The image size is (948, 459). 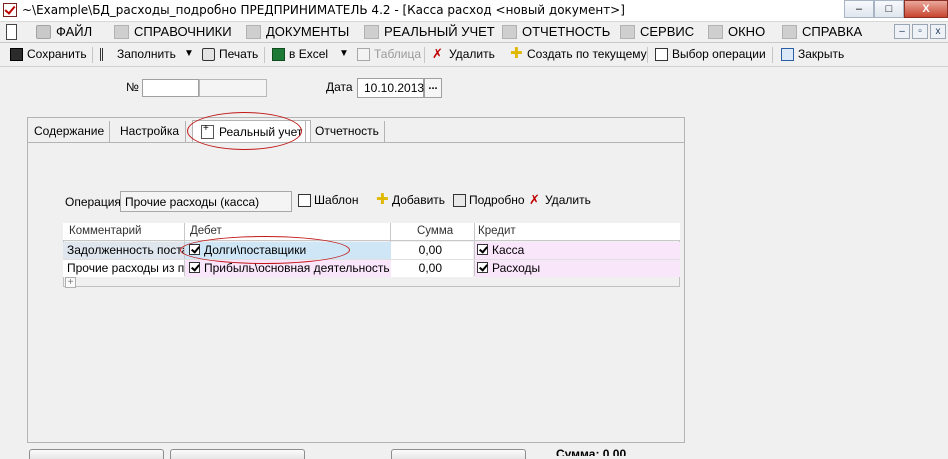 What do you see at coordinates (123, 268) in the screenshot?
I see `cell-comment: Прочие расходы из пр` at bounding box center [123, 268].